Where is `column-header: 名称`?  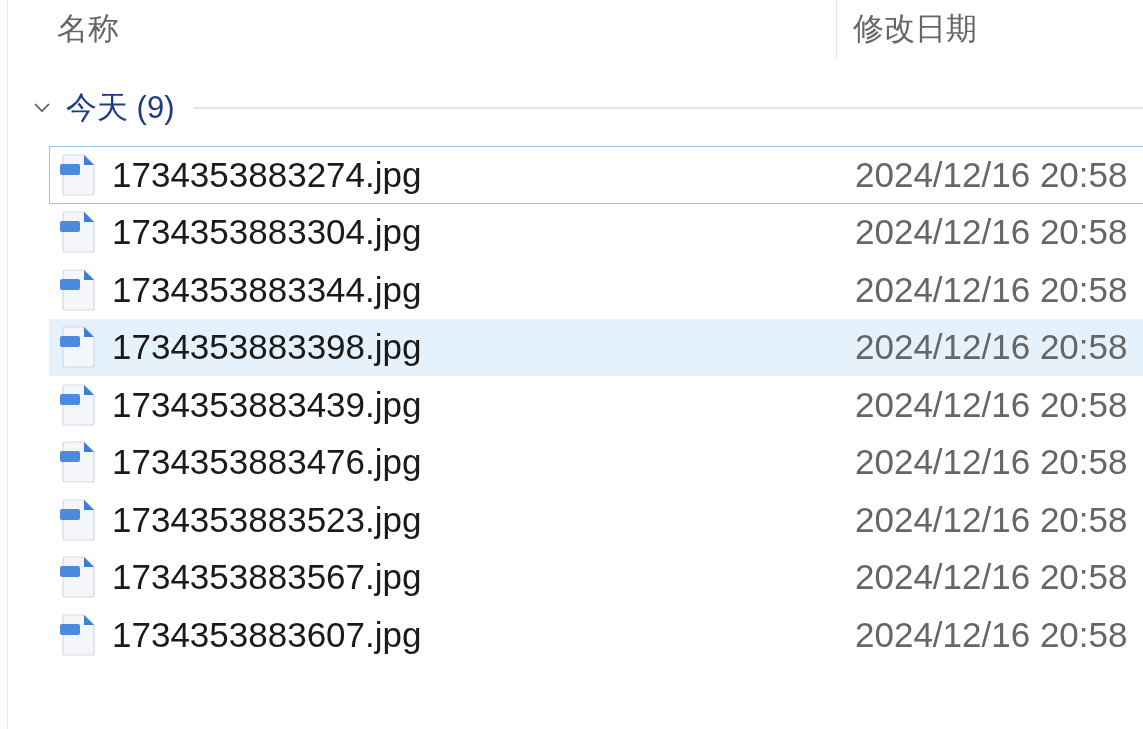 column-header: 名称 is located at coordinates (88, 29).